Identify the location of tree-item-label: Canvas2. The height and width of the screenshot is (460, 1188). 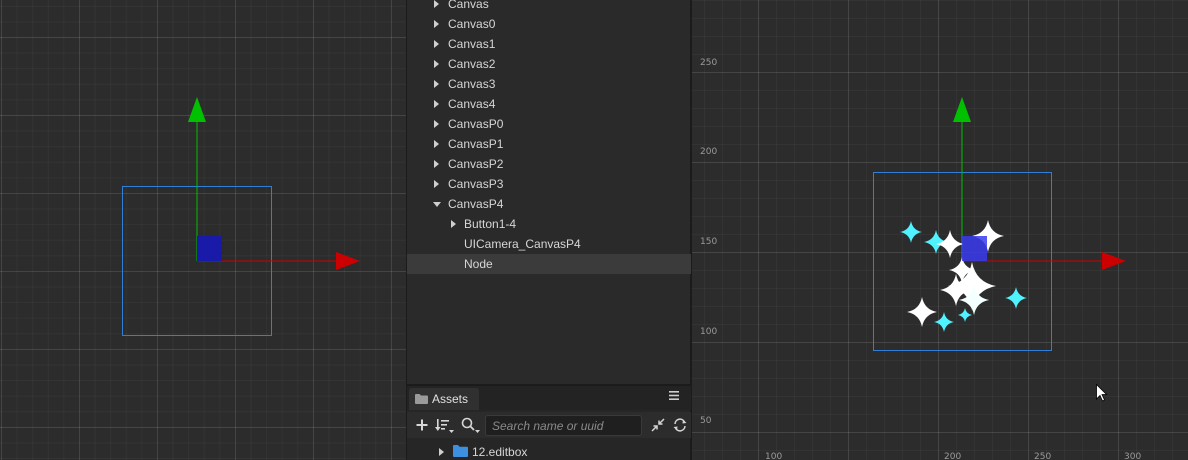
(472, 64).